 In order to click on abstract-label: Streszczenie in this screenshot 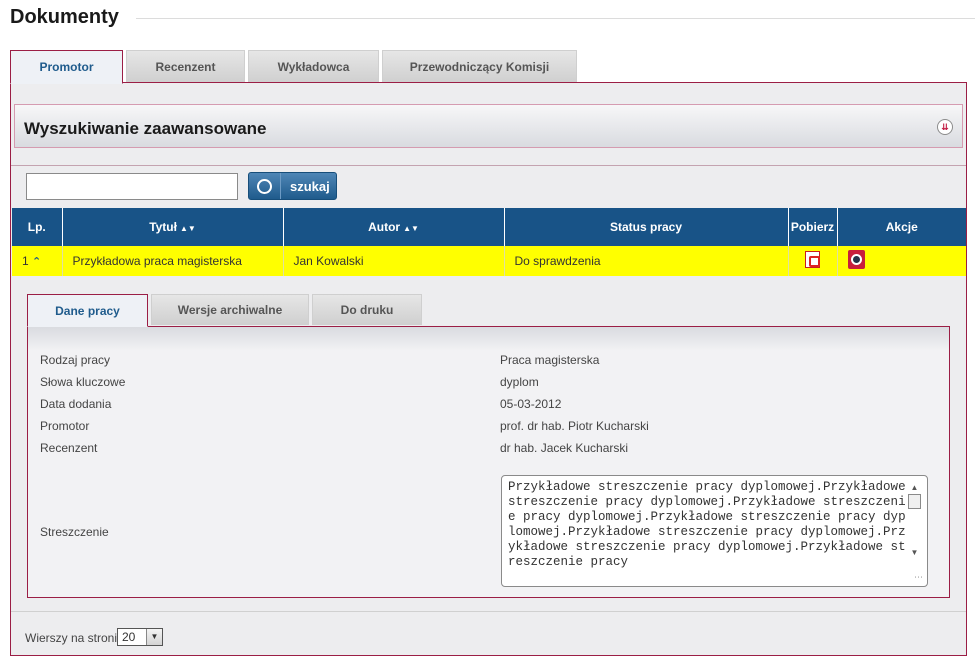, I will do `click(74, 532)`.